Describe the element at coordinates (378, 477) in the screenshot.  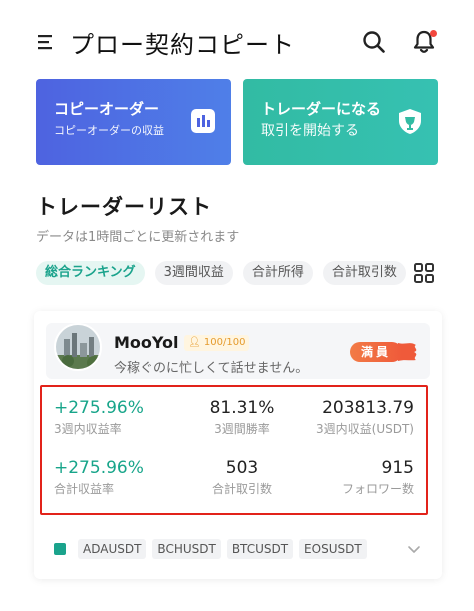
I see `stat-followers: 915 フォロワー数` at that location.